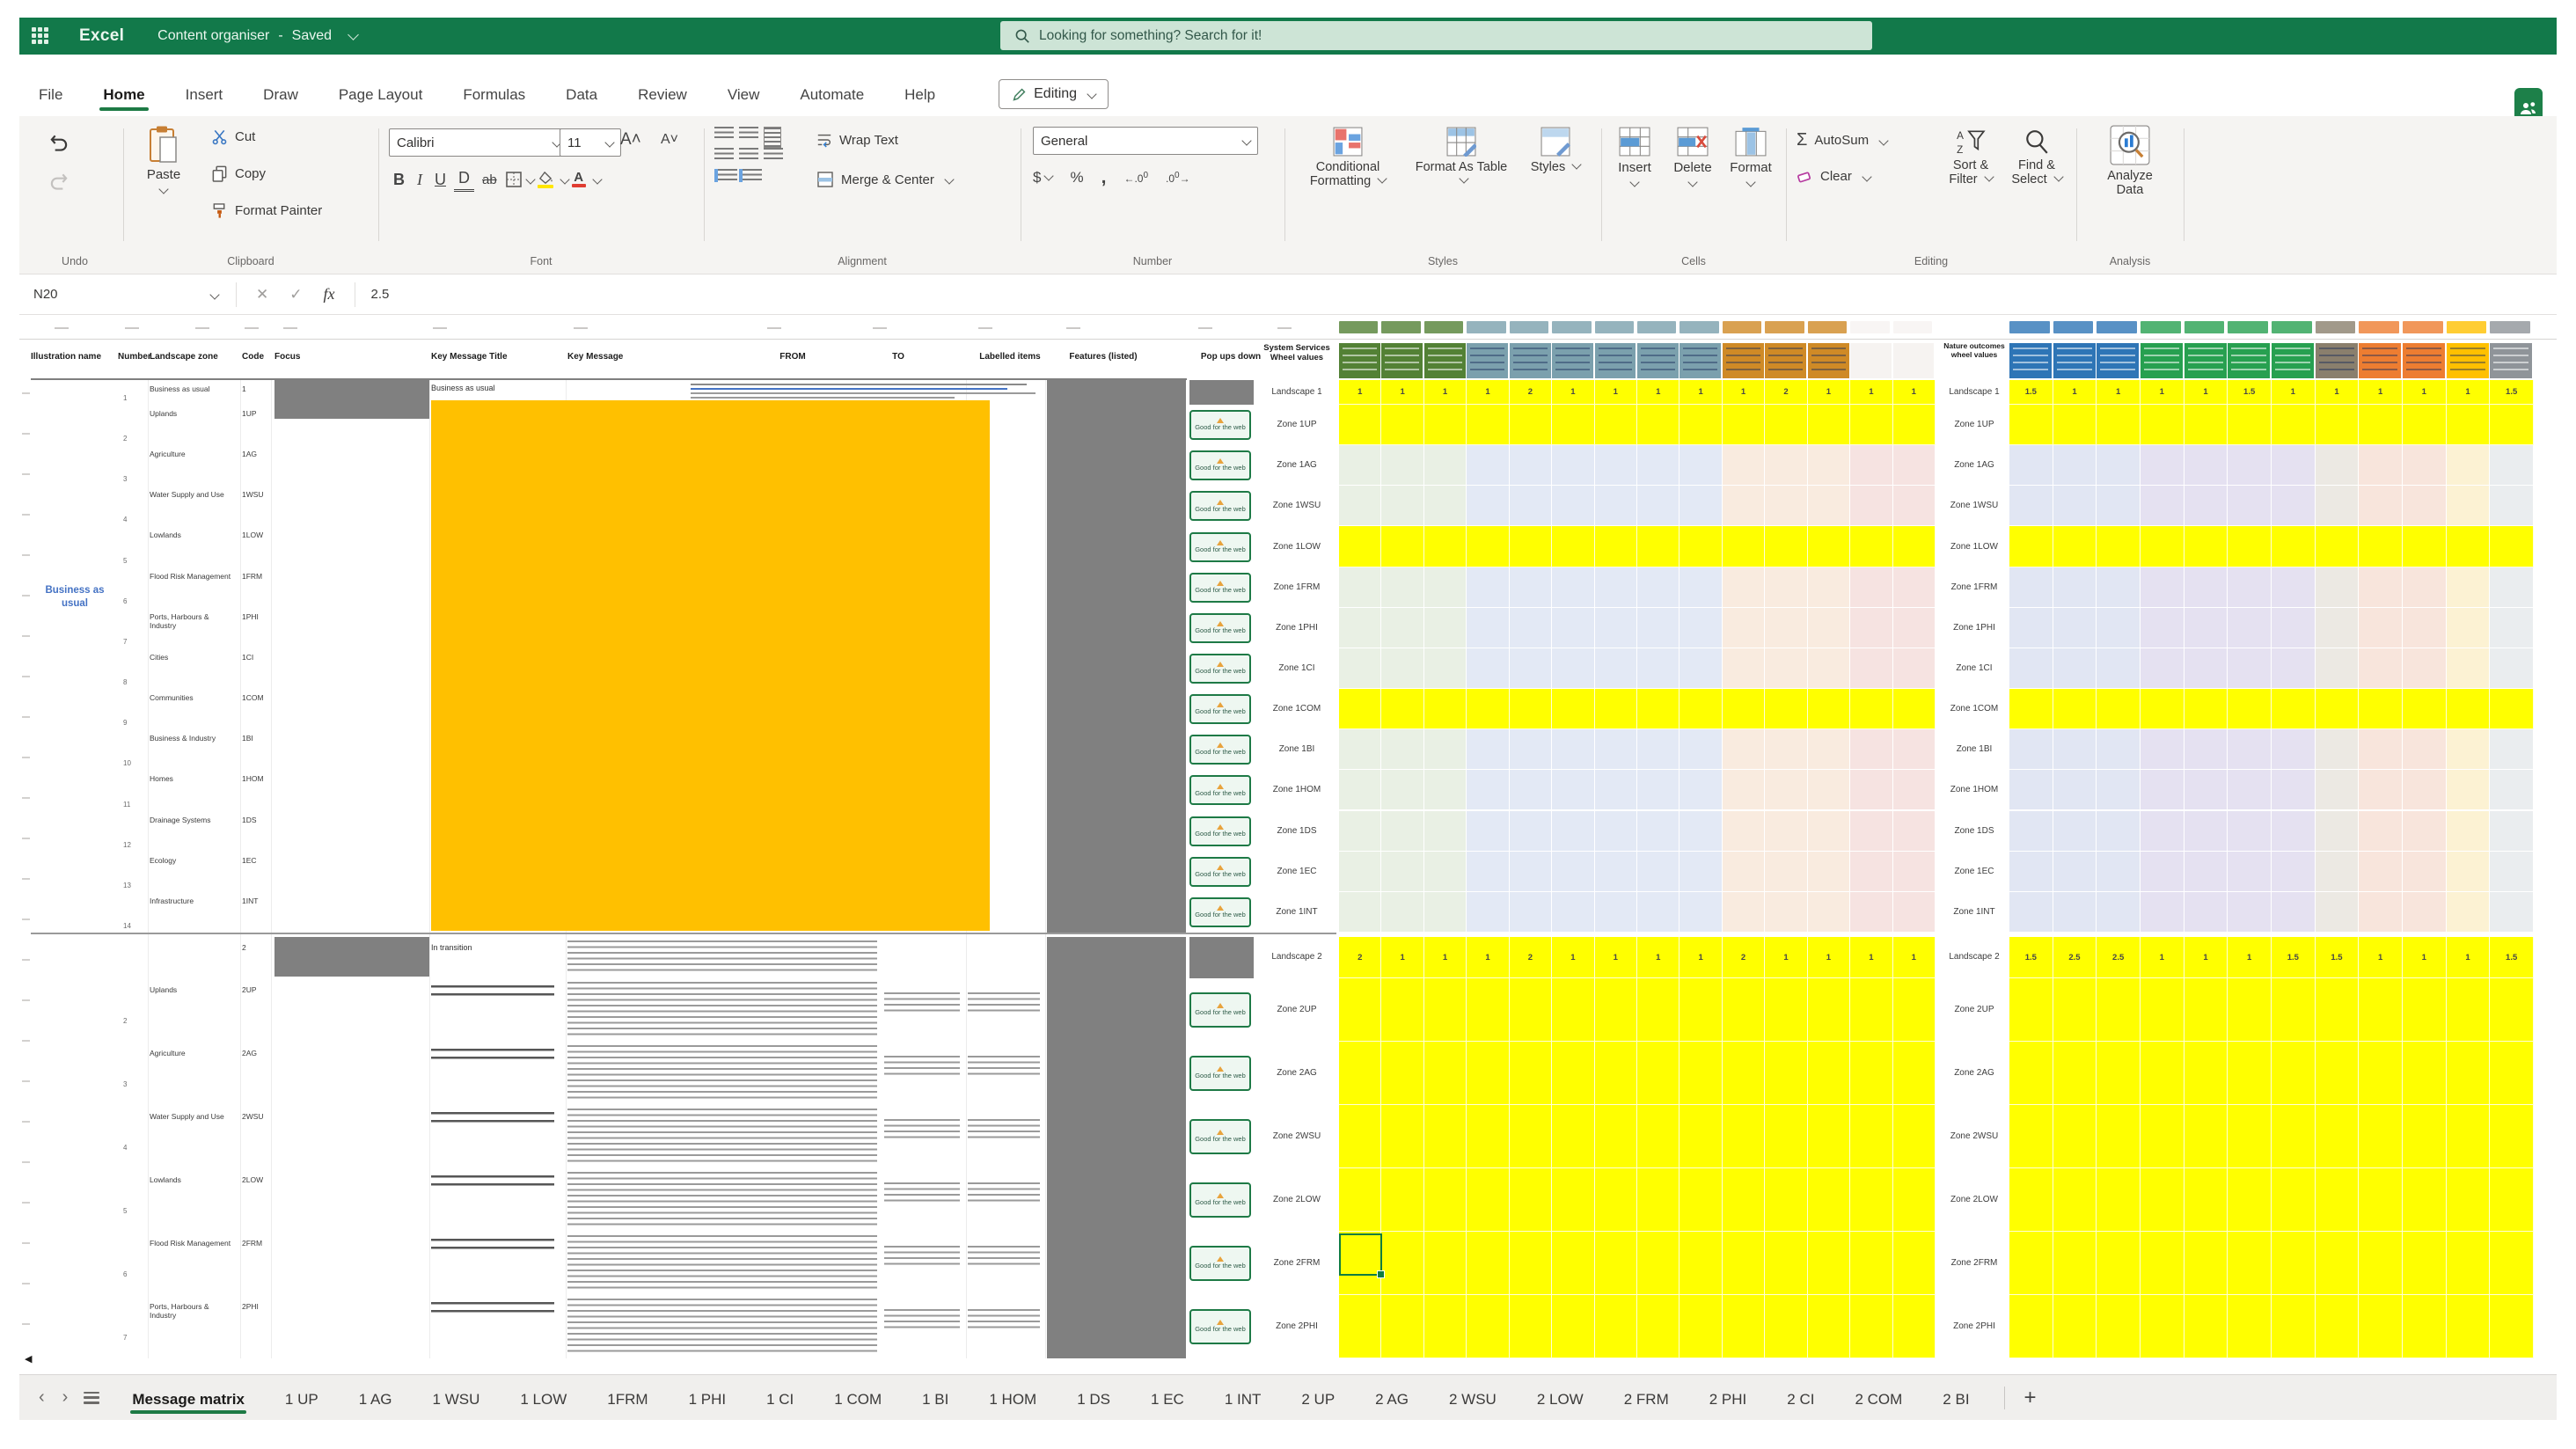 The image size is (2576, 1449). What do you see at coordinates (627, 1398) in the screenshot?
I see `sheet-tab-1frm: 1FRM` at bounding box center [627, 1398].